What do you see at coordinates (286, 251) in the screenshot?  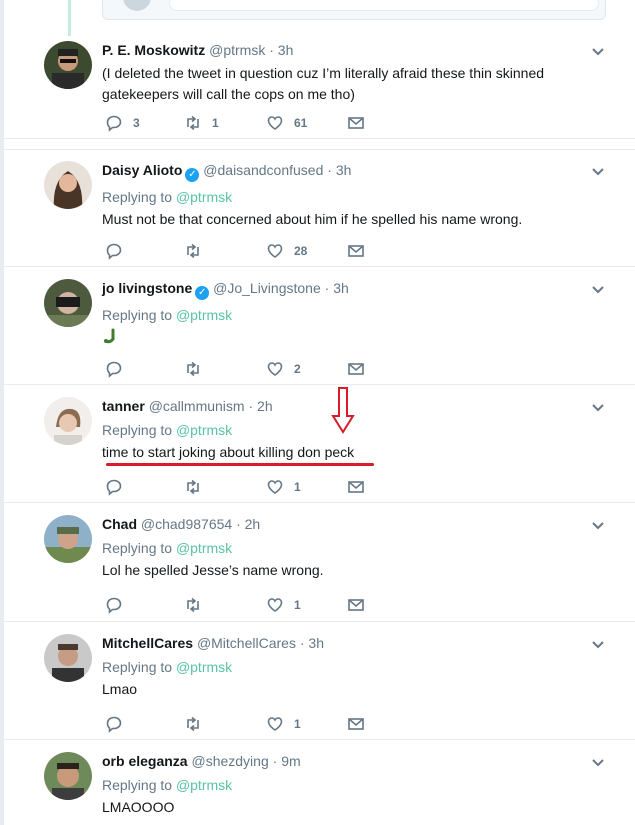 I see `like-button: 28` at bounding box center [286, 251].